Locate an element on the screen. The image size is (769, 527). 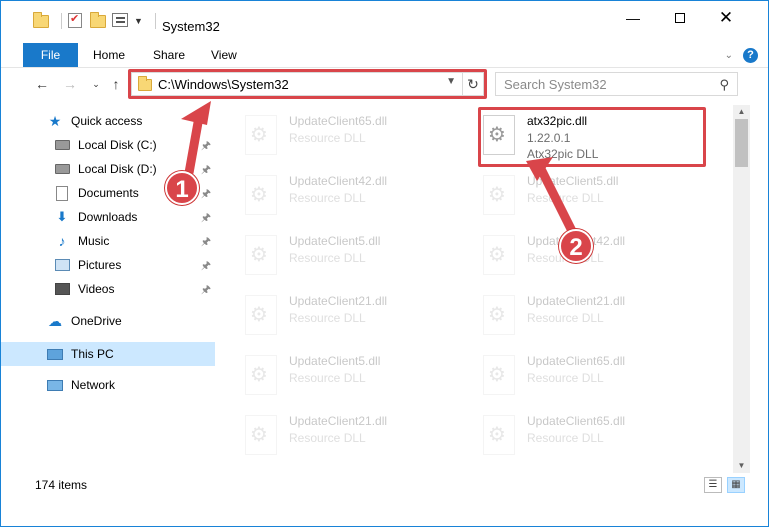
scroll-down-icon: ▼ is located at coordinates (741, 466).